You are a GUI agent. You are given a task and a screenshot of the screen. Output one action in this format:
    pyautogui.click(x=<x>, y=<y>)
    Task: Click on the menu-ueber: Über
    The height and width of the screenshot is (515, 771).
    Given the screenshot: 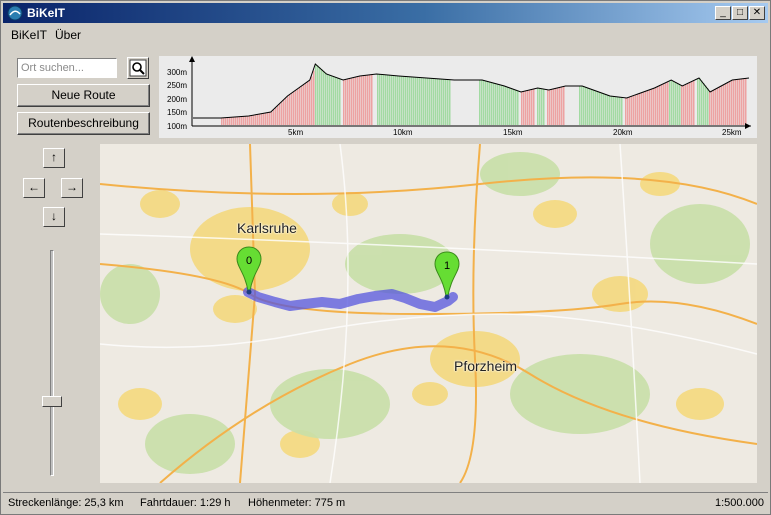 What is the action you would take?
    pyautogui.click(x=68, y=35)
    